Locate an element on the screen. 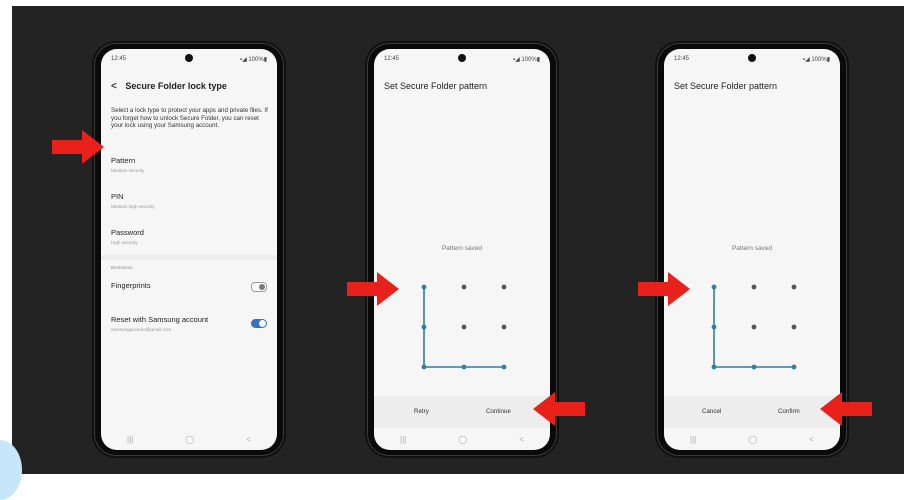 This screenshot has width=904, height=500. reset-samsung-toggle is located at coordinates (259, 323).